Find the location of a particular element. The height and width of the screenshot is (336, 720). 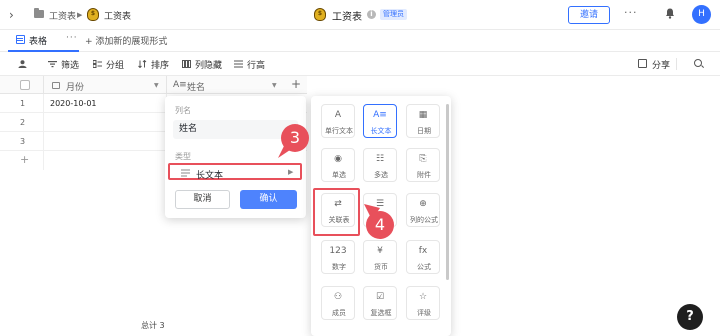

paperclip-icon: ⎘ is located at coordinates (423, 159).